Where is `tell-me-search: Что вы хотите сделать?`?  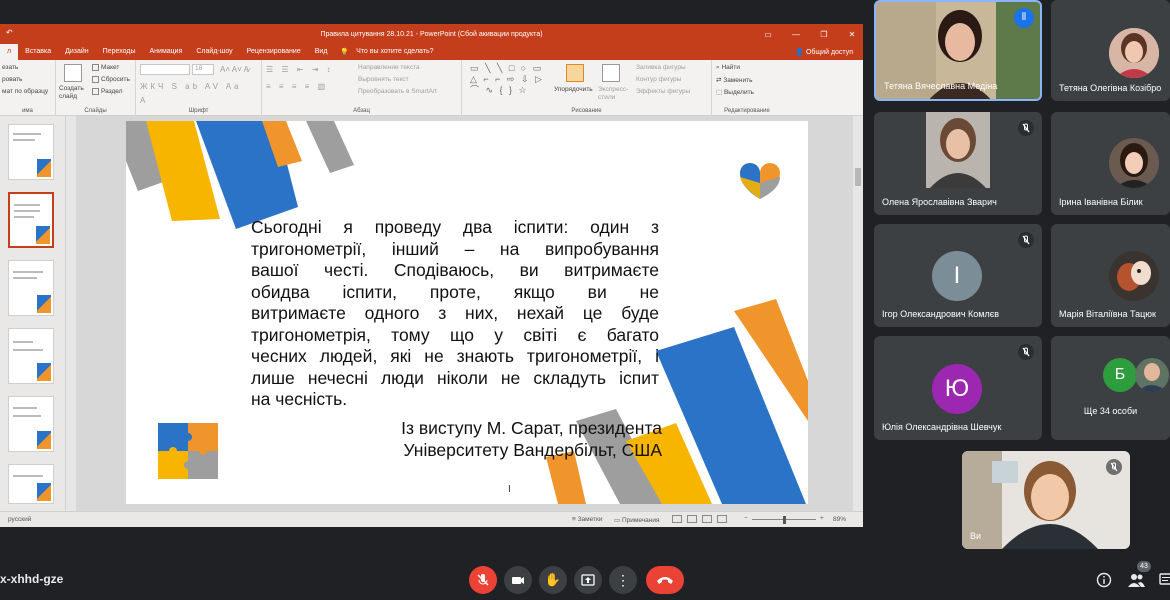
tell-me-search: Что вы хотите сделать? is located at coordinates (394, 52).